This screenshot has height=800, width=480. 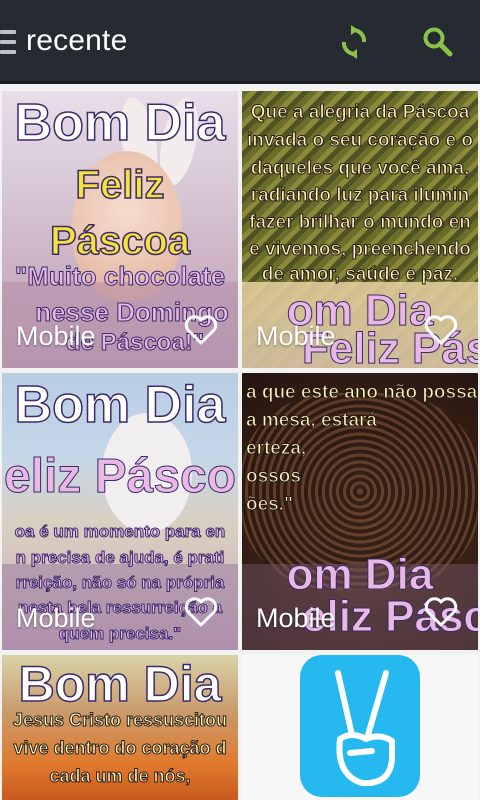 I want to click on card-text-line: fazer brilhar o mundo en, so click(x=360, y=222).